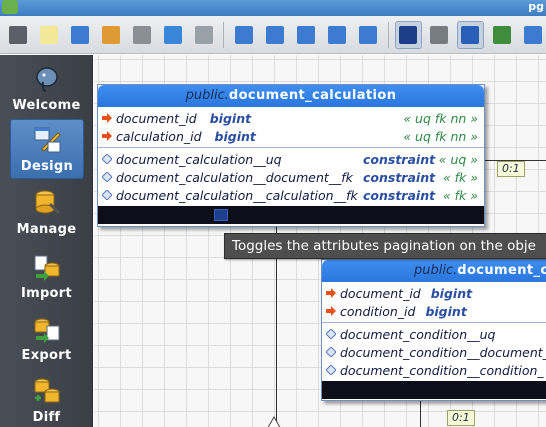 This screenshot has width=546, height=427. I want to click on table-column-row: document_id bigint « uq fk nn », so click(291, 118).